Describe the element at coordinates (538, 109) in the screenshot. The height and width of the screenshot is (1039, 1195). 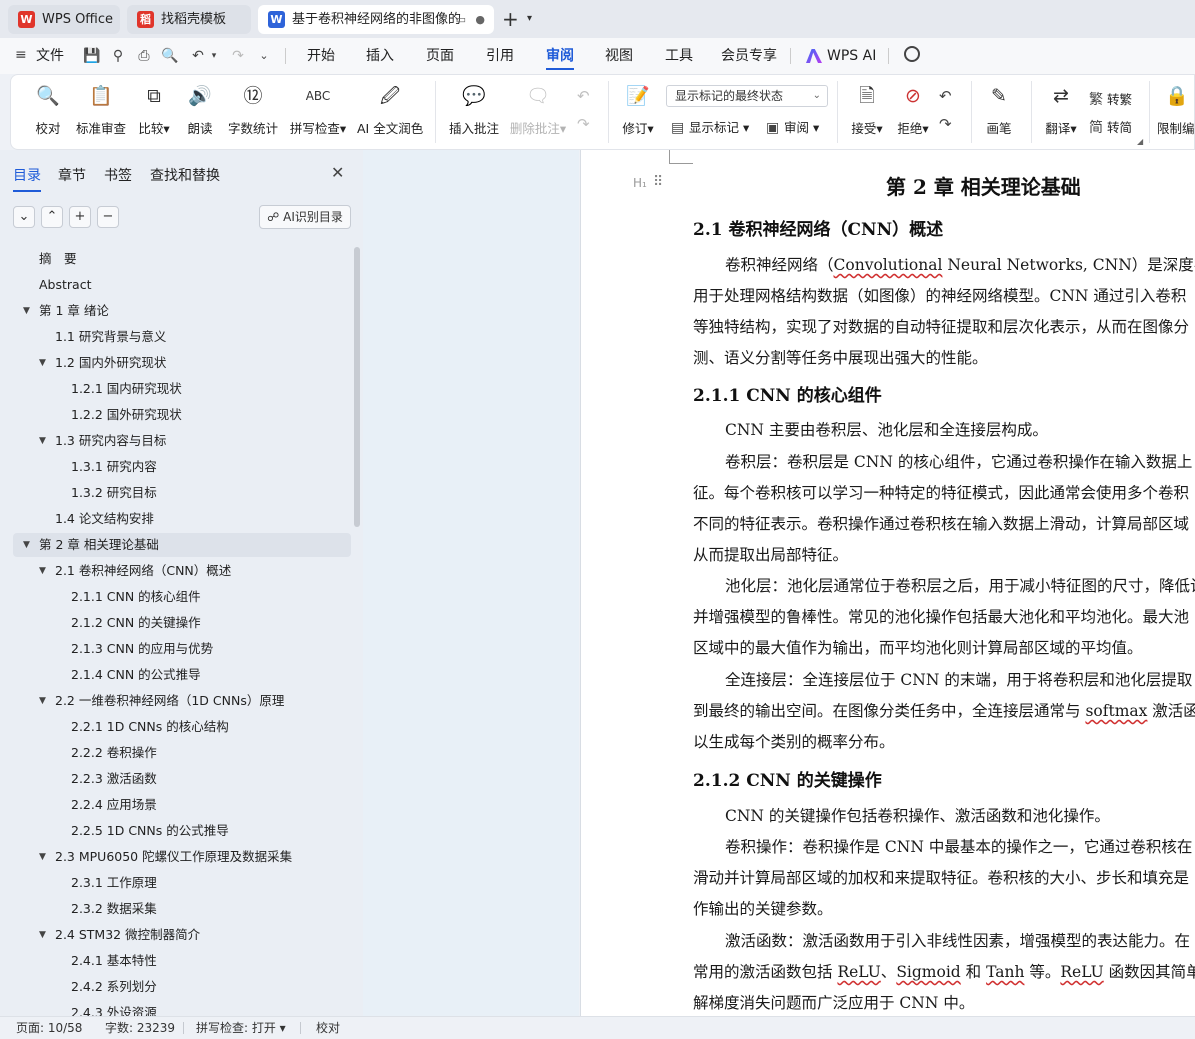
I see `delete-comment-button: 🗨 删除批注▾` at that location.